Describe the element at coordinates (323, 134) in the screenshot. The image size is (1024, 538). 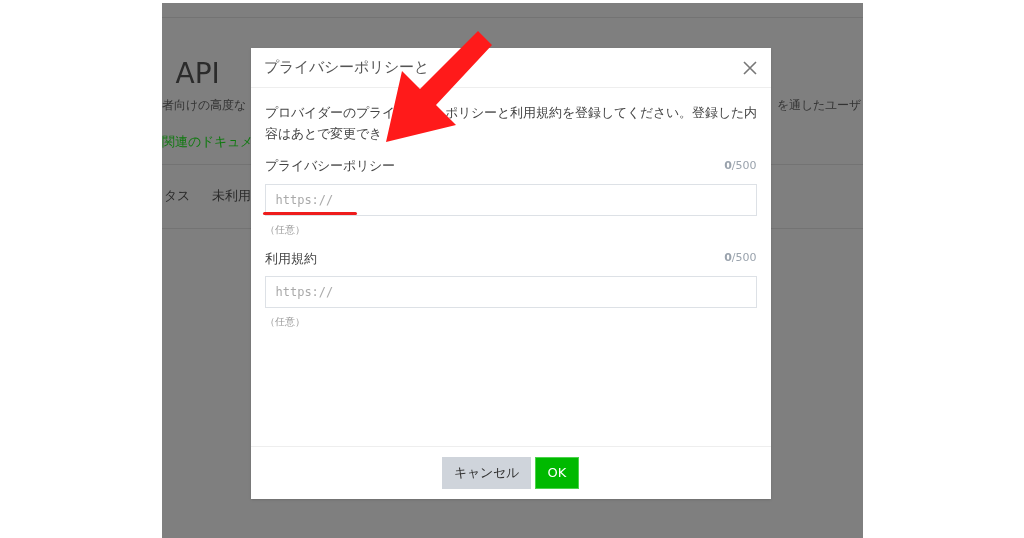
I see `dialog-description: 容はあとで変更でき` at that location.